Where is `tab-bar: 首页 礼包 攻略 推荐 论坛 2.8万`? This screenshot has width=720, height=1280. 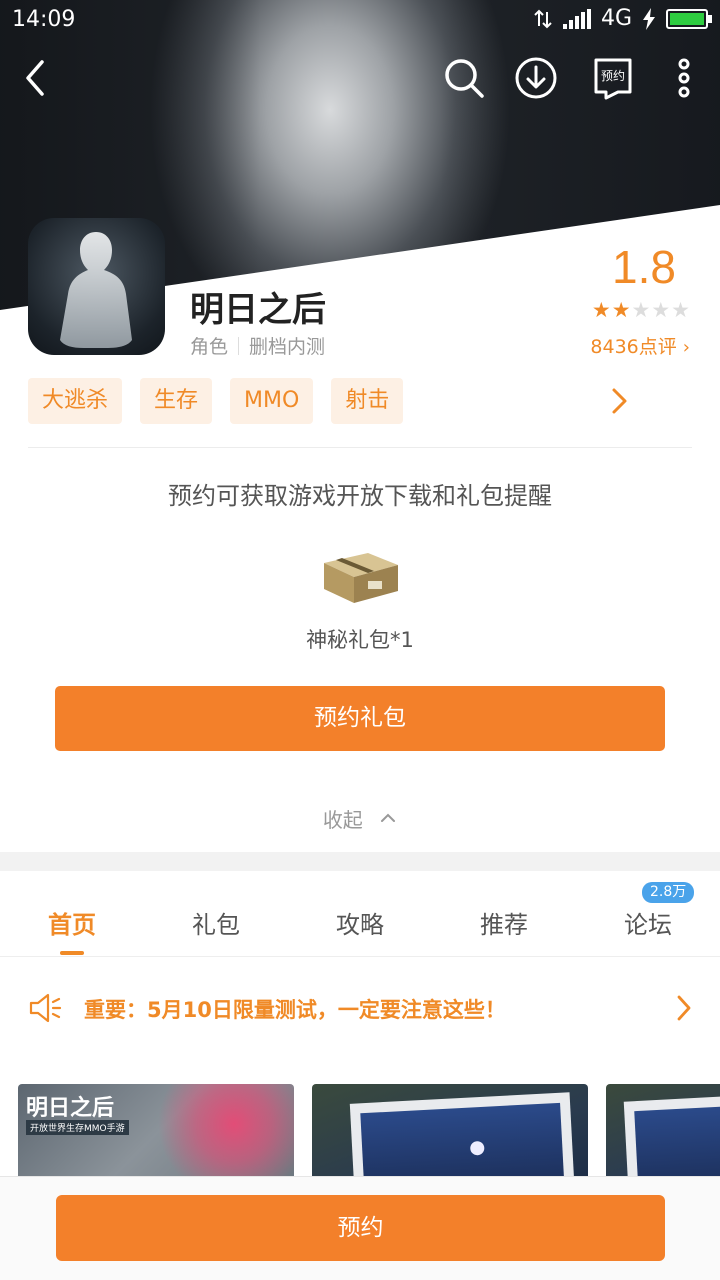 tab-bar: 首页 礼包 攻略 推荐 论坛 2.8万 is located at coordinates (360, 914).